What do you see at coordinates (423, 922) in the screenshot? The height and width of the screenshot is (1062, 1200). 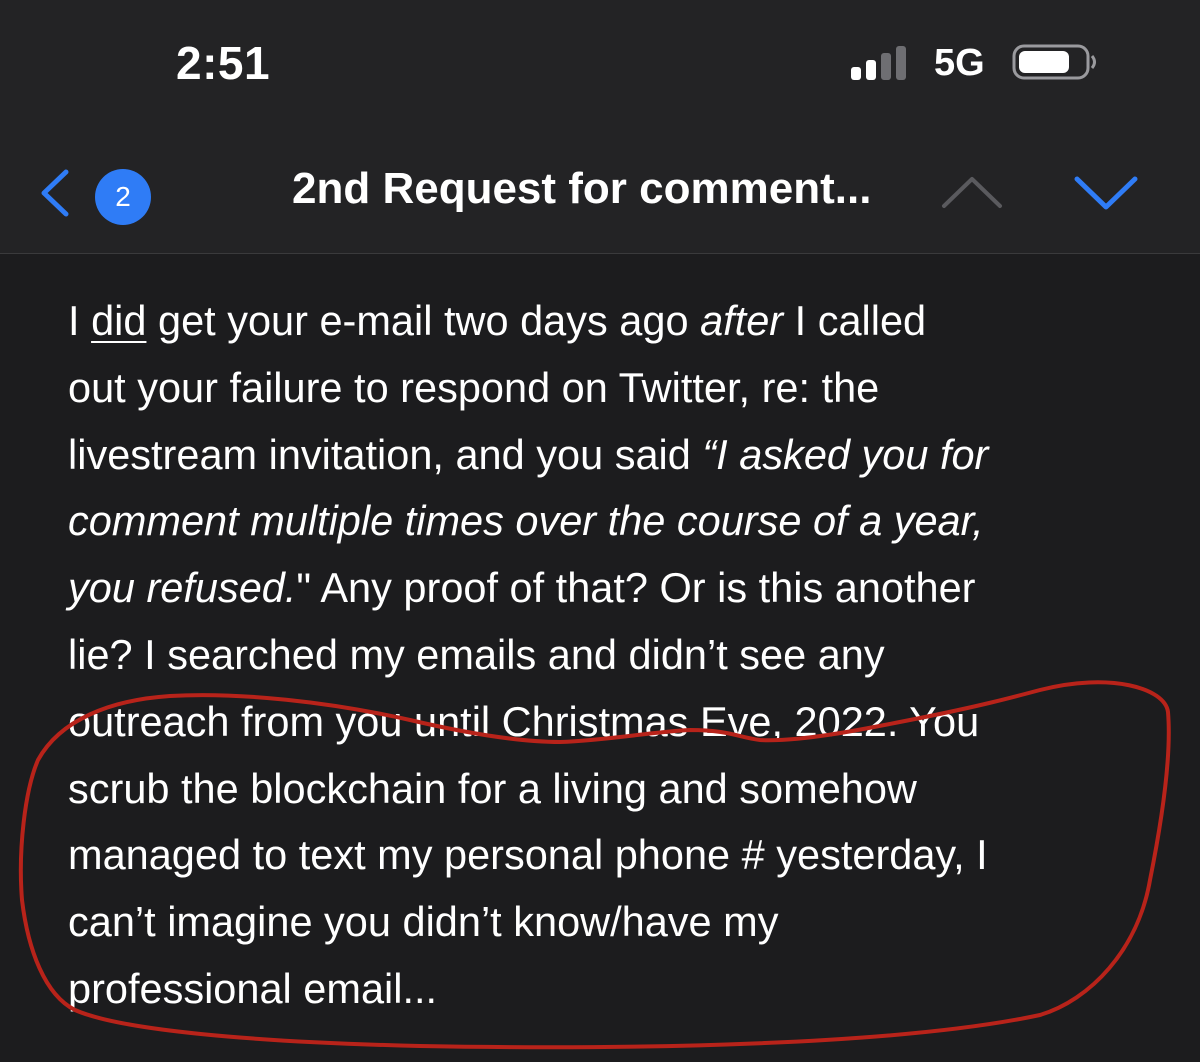 I see `body-text-segment: can’t imagine you didn’t know/have my` at bounding box center [423, 922].